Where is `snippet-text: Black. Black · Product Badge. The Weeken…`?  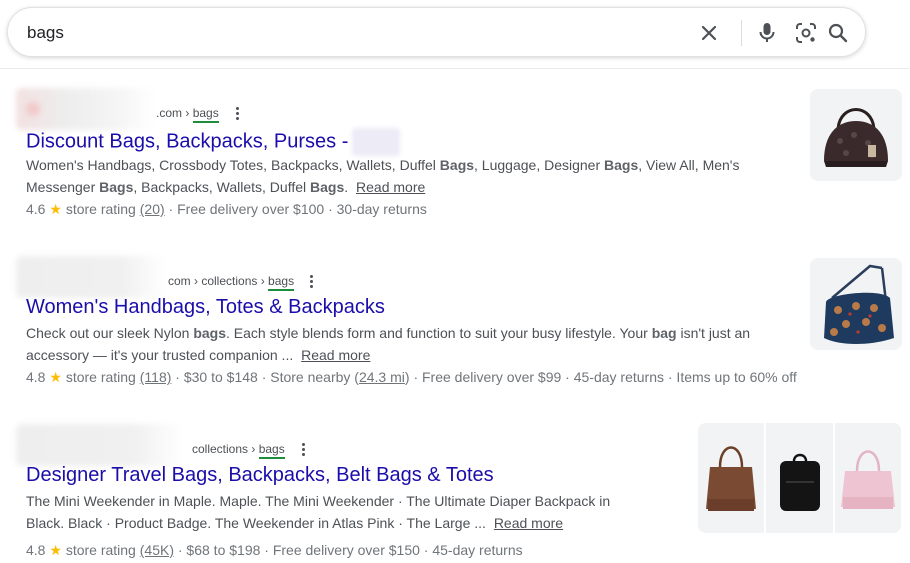 snippet-text: Black. Black · Product Badge. The Weeken… is located at coordinates (258, 523).